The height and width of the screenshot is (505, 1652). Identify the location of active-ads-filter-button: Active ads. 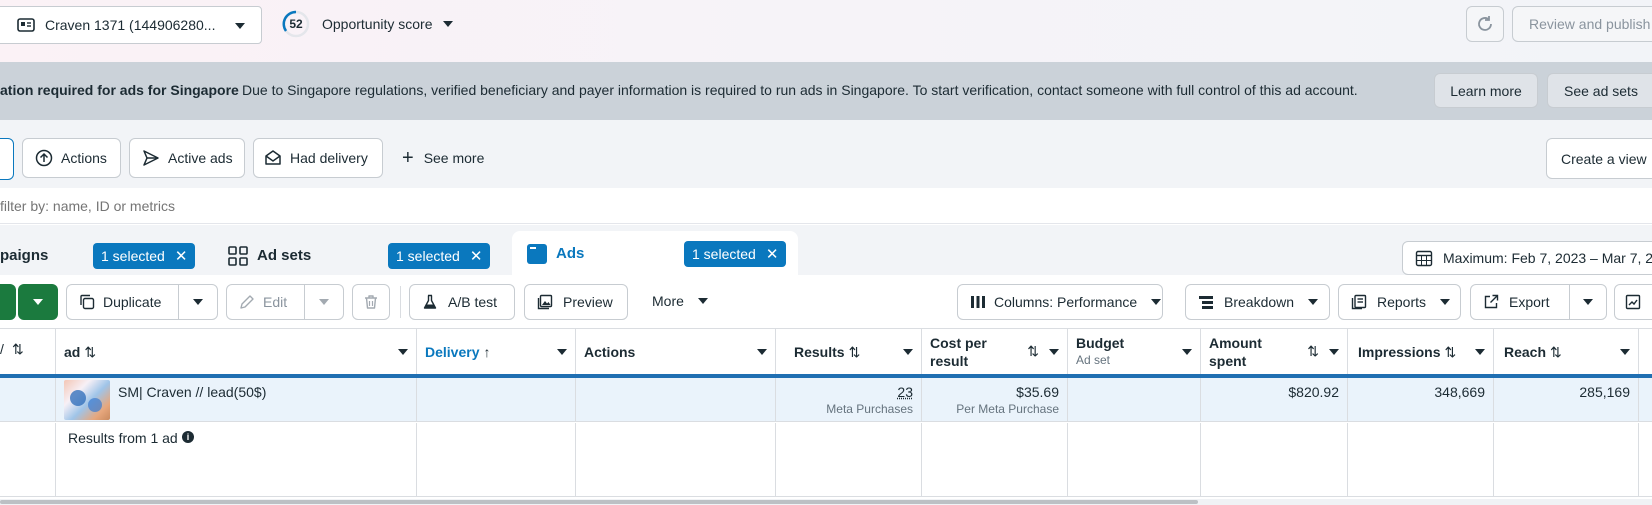
(187, 158).